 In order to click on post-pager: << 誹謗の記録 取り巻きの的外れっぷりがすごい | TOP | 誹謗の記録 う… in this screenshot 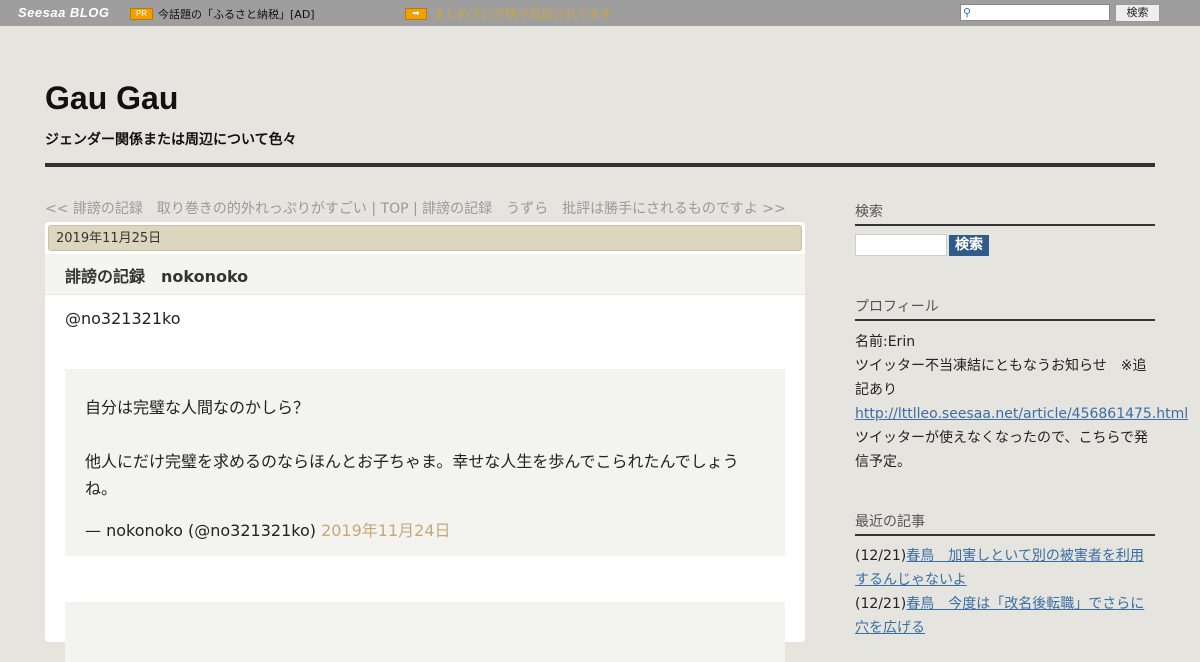, I will do `click(415, 208)`.